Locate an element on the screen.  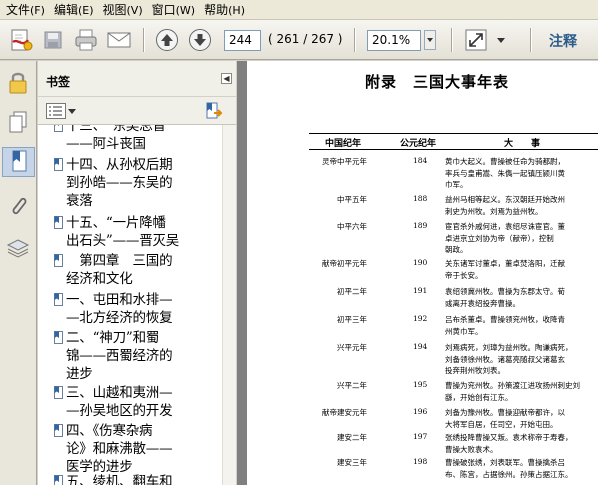
year-cell: 195 is located at coordinates (420, 384).